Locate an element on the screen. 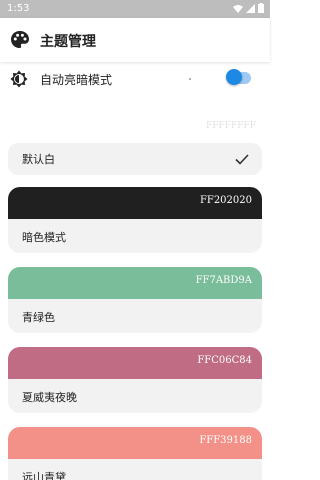 Image resolution: width=320 pixels, height=480 pixels. signal-icon is located at coordinates (250, 8).